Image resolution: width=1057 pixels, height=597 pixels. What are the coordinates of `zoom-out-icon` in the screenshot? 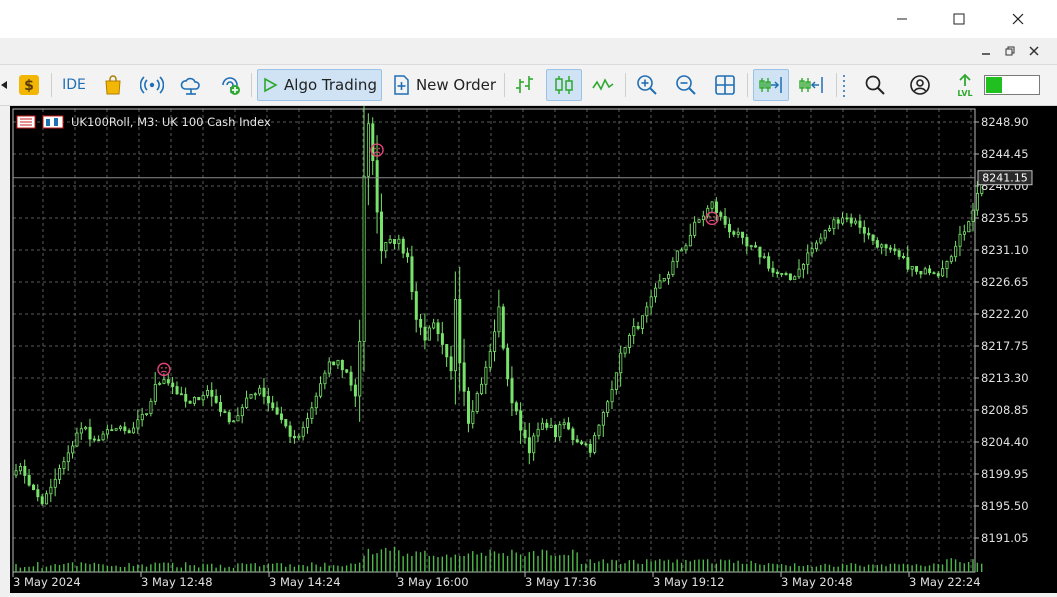 It's located at (686, 85).